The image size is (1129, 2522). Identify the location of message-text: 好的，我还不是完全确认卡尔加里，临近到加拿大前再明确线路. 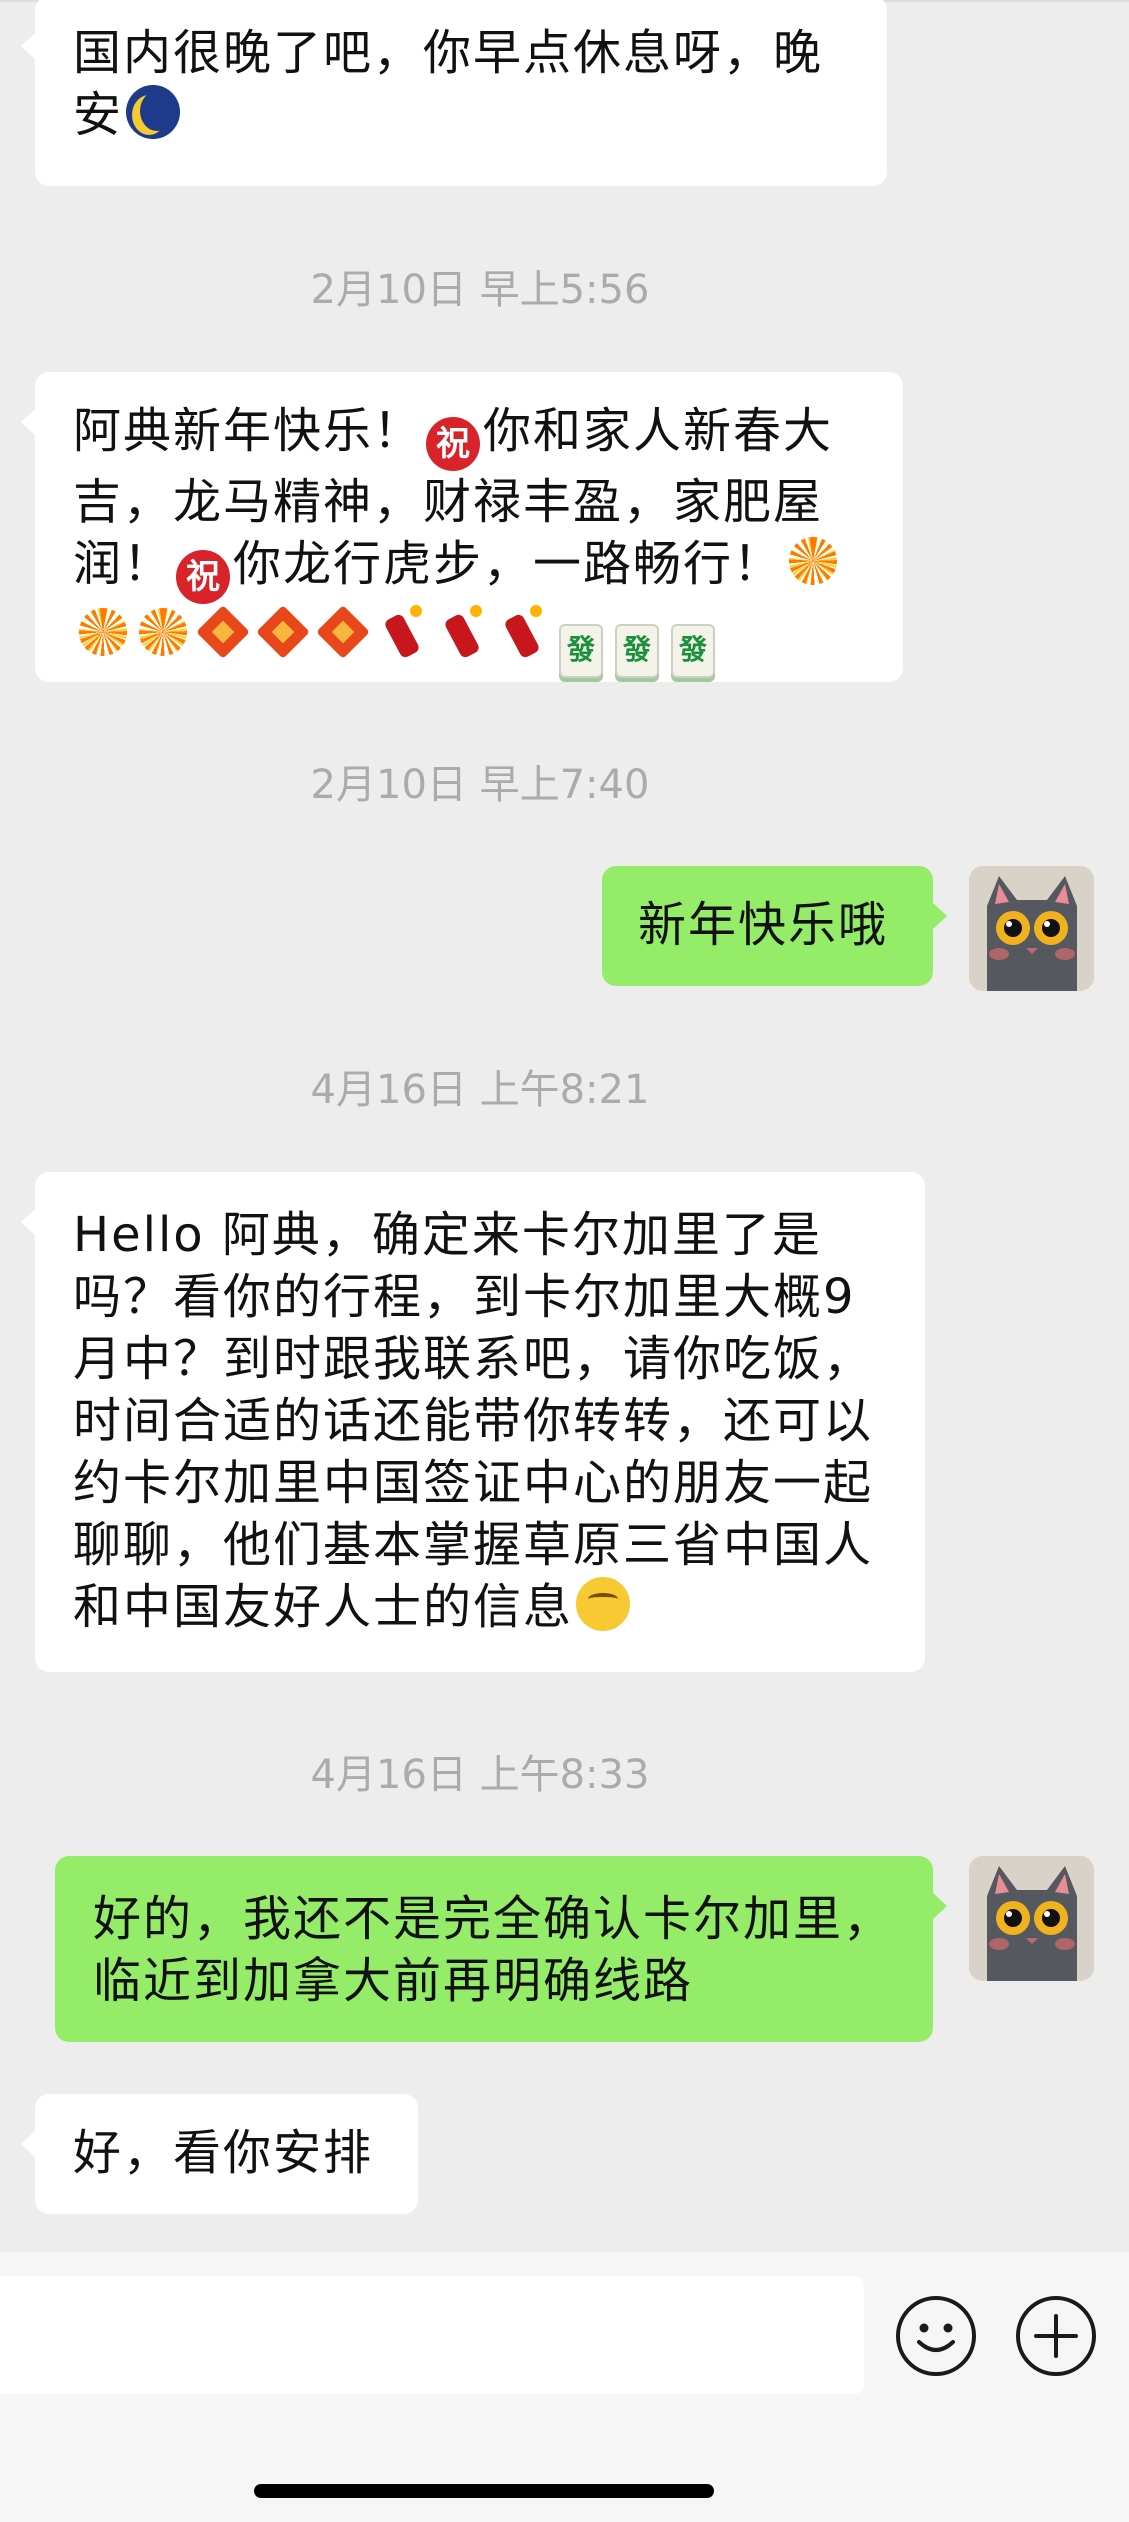
(493, 1950).